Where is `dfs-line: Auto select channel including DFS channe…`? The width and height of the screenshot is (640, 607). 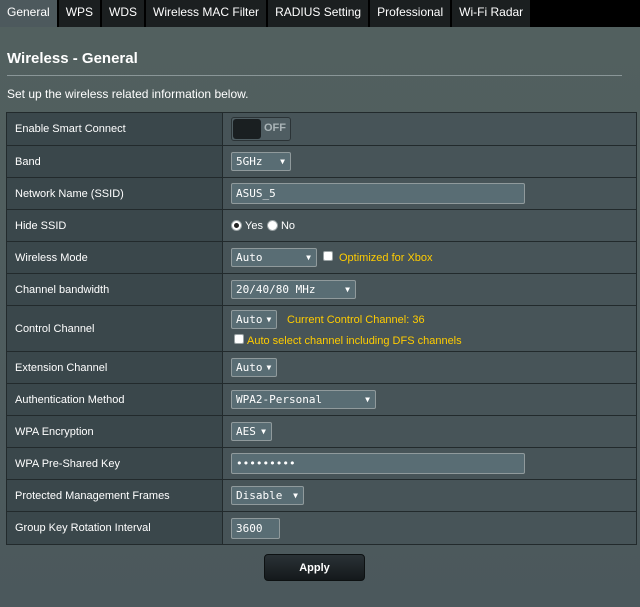
dfs-line: Auto select channel including DFS channe… is located at coordinates (433, 340).